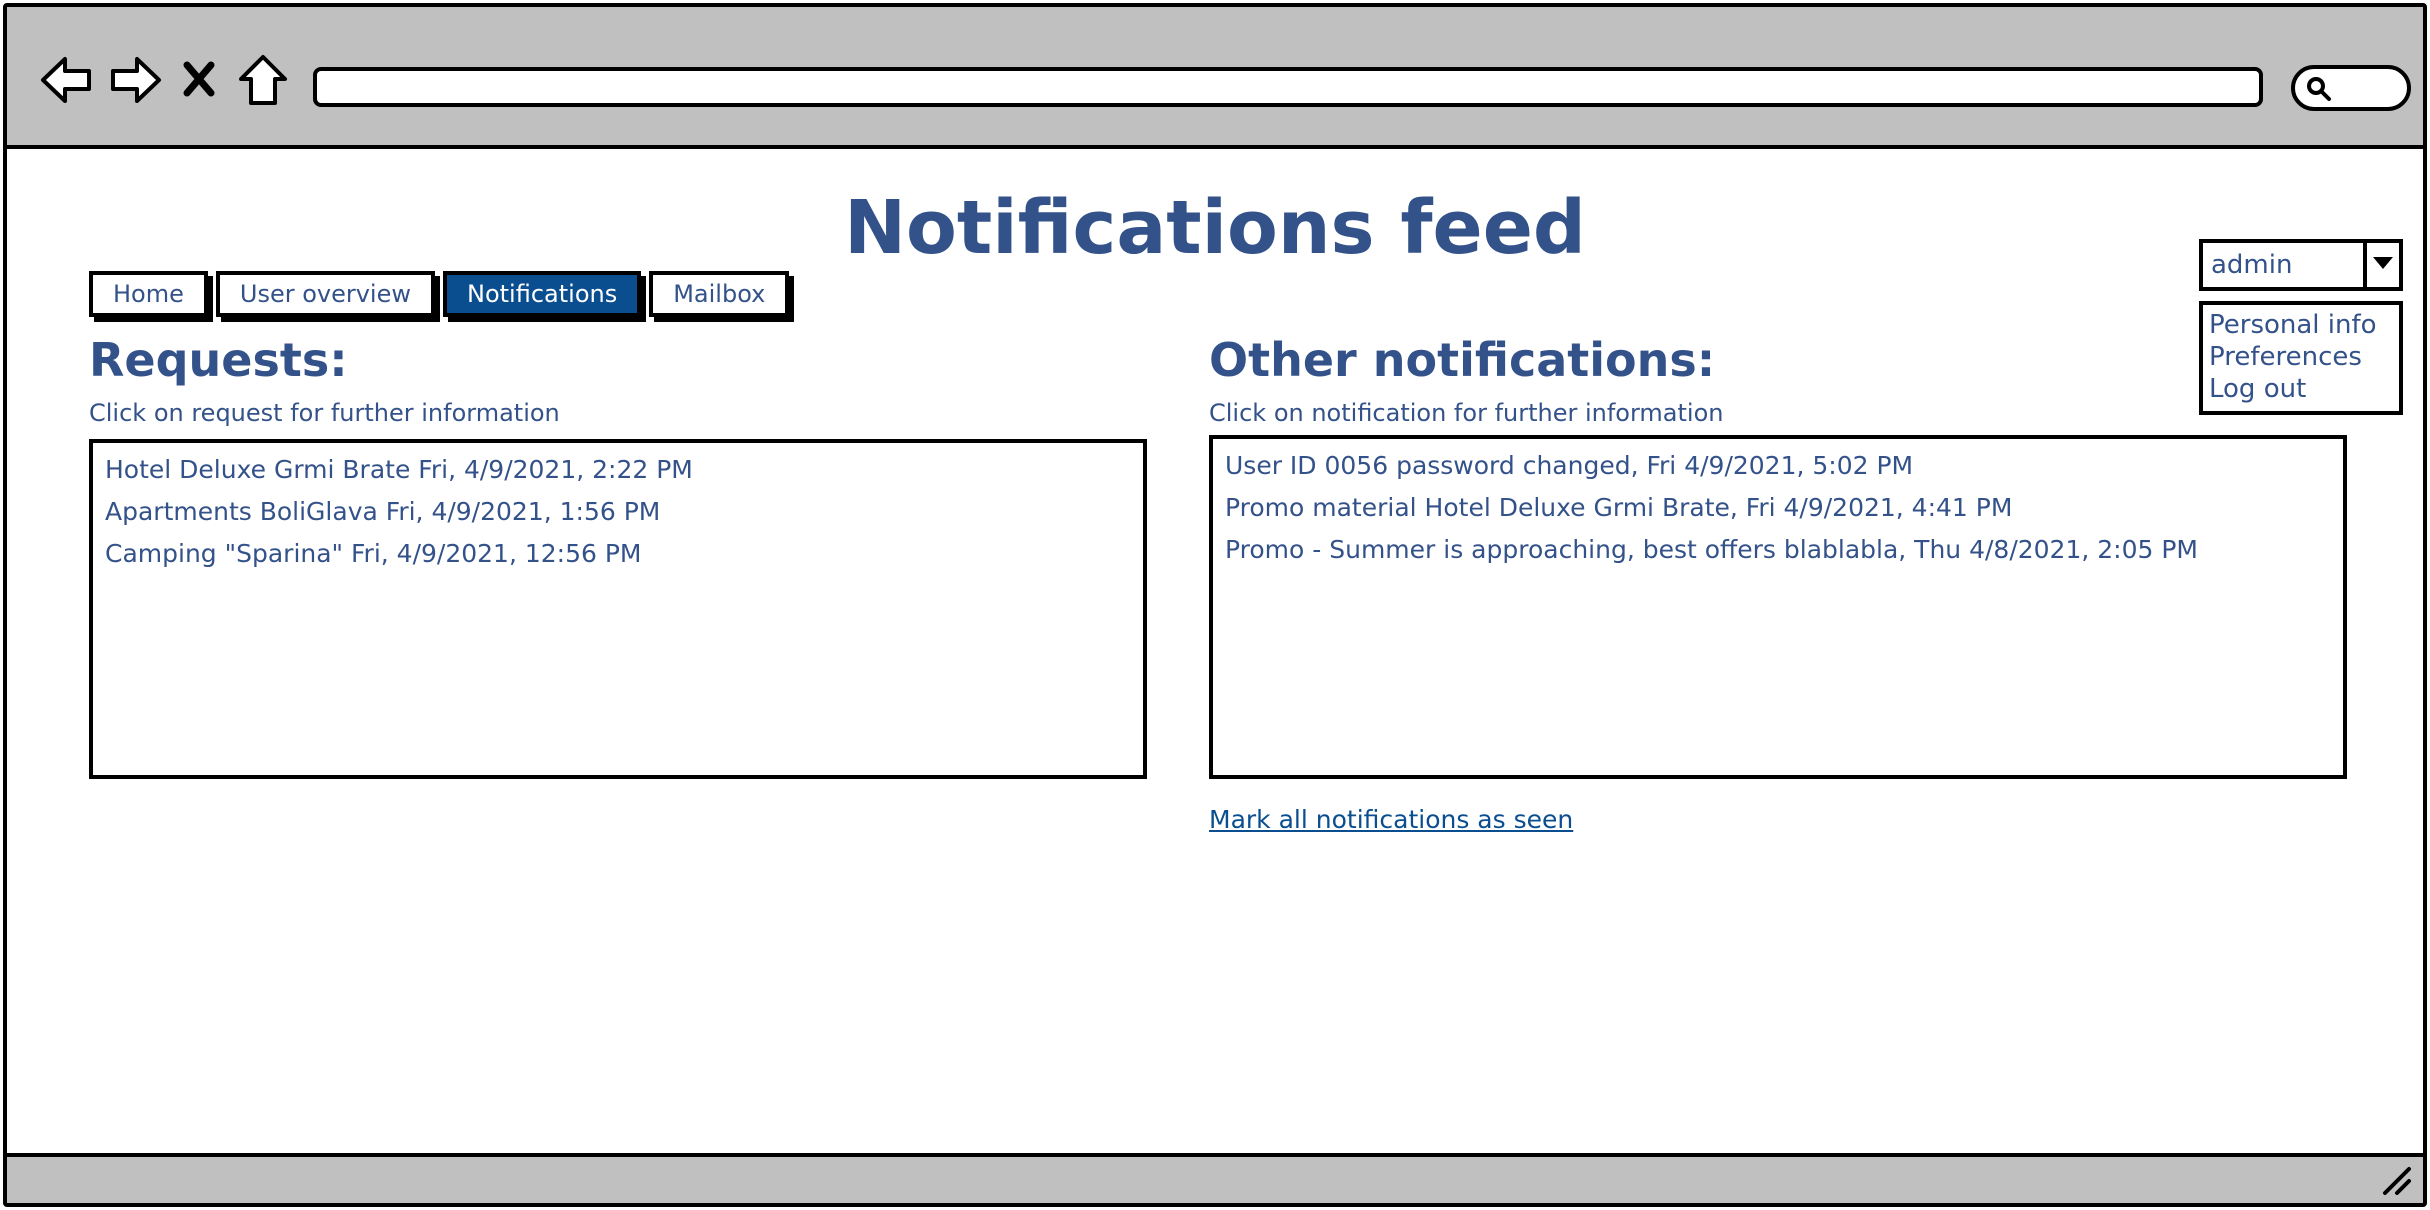 The image size is (2430, 1210). I want to click on tab-home: Home, so click(148, 294).